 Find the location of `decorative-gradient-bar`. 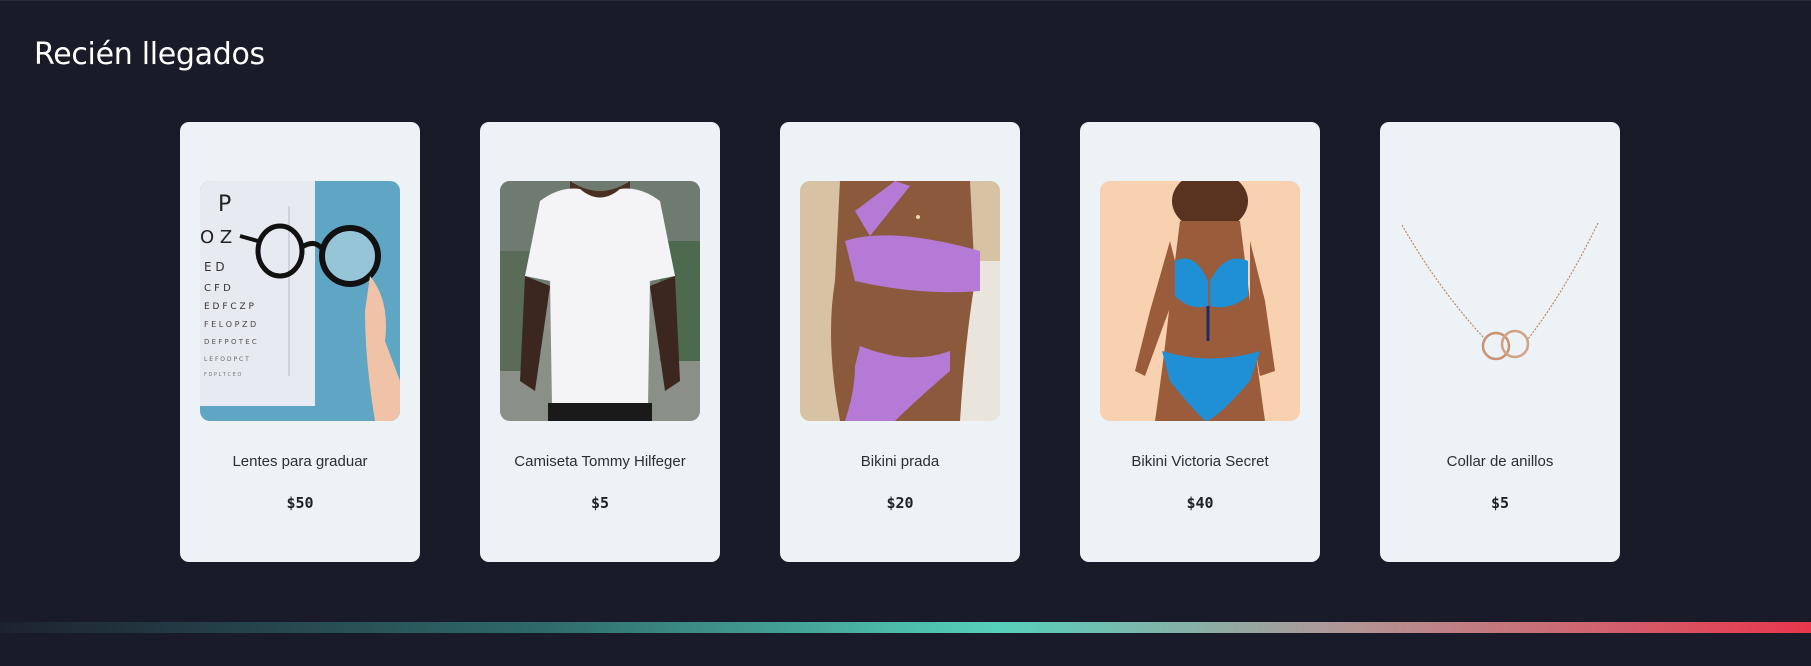

decorative-gradient-bar is located at coordinates (905, 627).